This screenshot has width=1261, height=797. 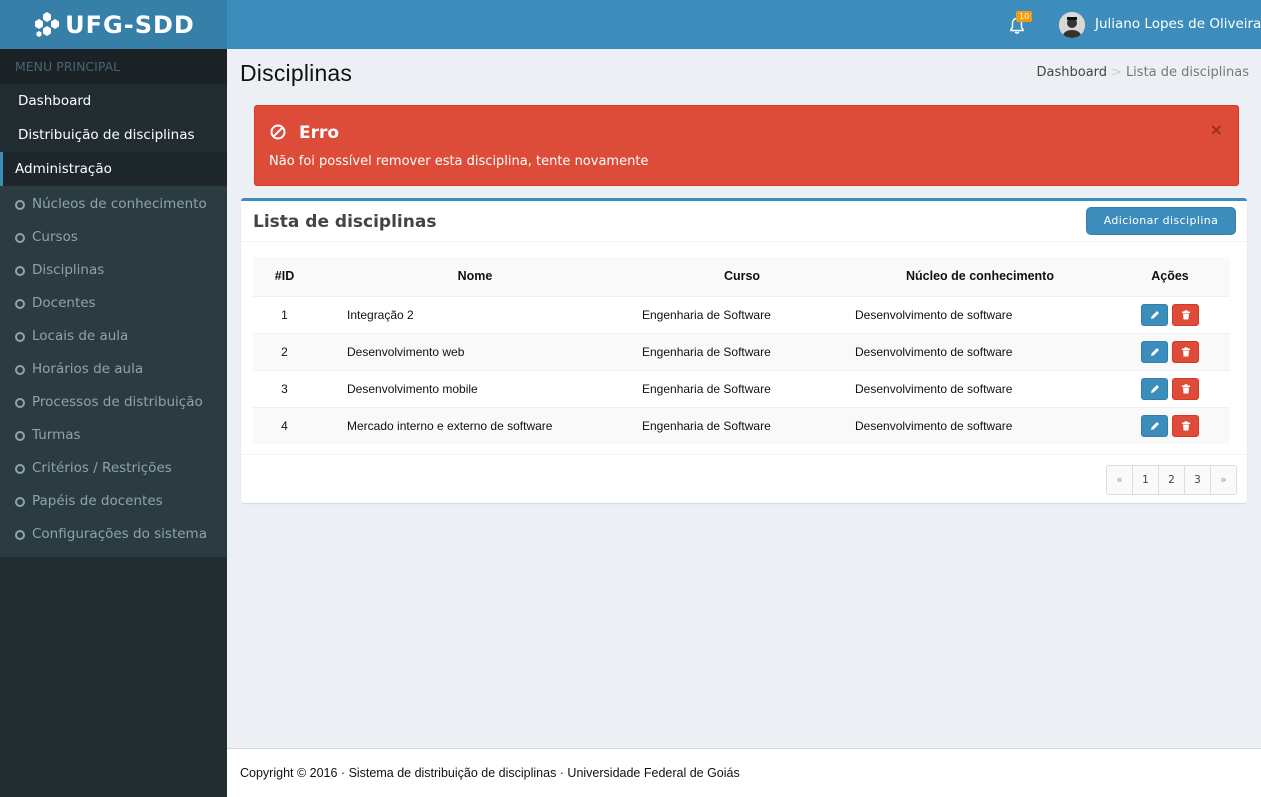 What do you see at coordinates (475, 351) in the screenshot?
I see `cell-nome: Desenvolvimento web` at bounding box center [475, 351].